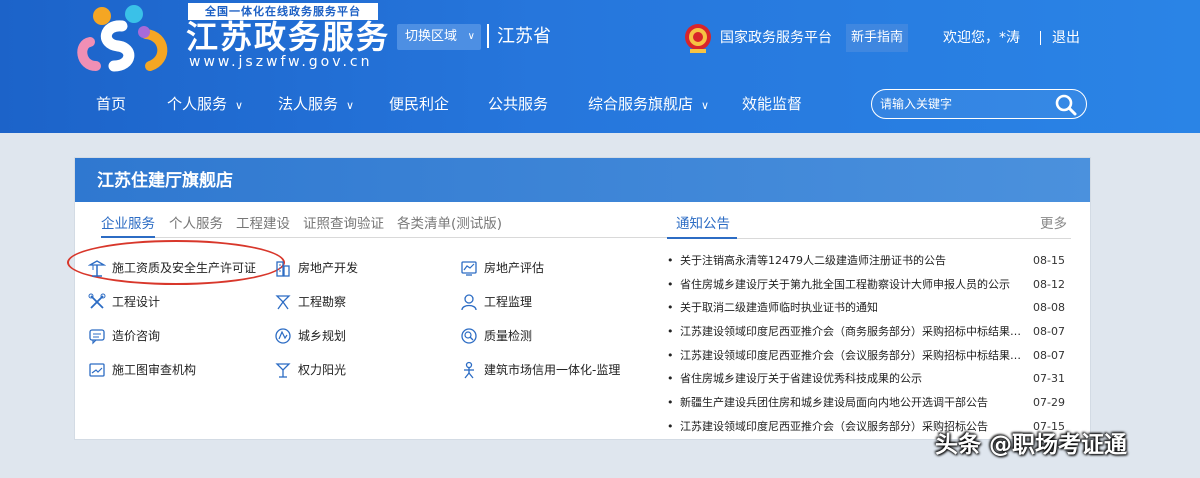  Describe the element at coordinates (469, 336) in the screenshot. I see `magnifier-icon` at that location.